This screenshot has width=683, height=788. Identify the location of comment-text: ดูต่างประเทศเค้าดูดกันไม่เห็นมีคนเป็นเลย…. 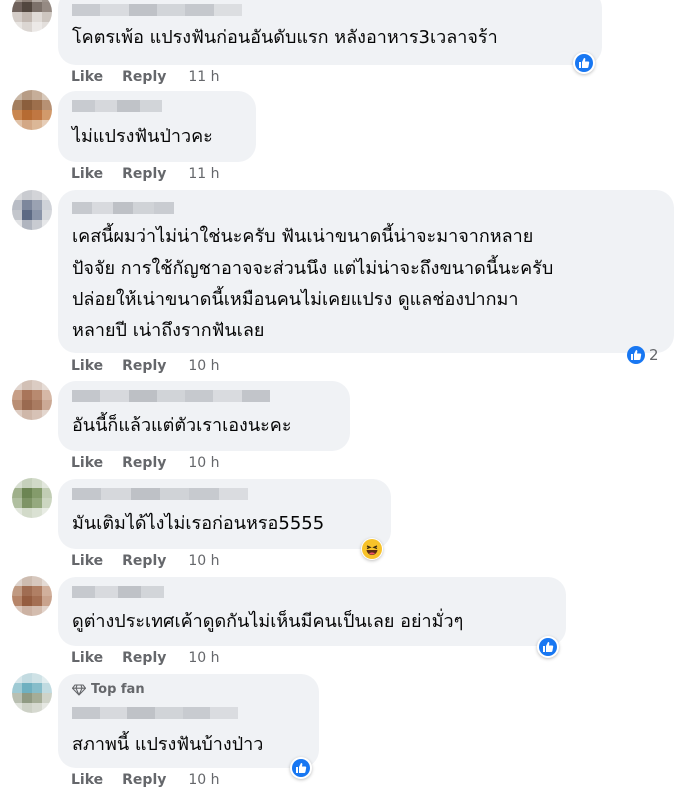
(268, 621).